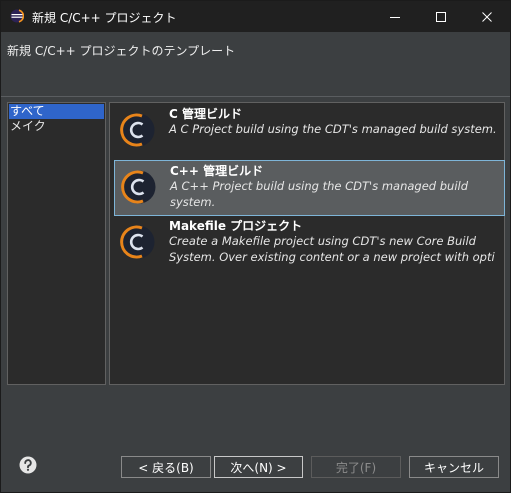 Image resolution: width=511 pixels, height=493 pixels. I want to click on next-button: 次へ(N) >, so click(258, 467).